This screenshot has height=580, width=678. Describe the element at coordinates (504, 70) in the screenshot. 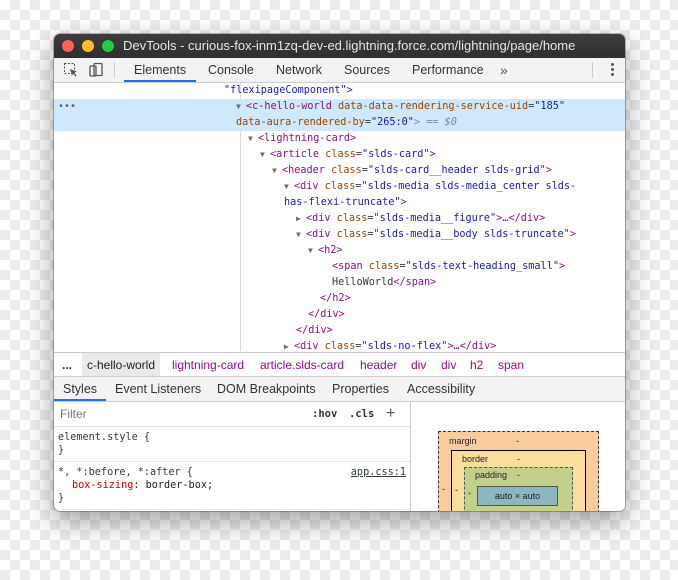

I see `more-tabs-button: »` at that location.